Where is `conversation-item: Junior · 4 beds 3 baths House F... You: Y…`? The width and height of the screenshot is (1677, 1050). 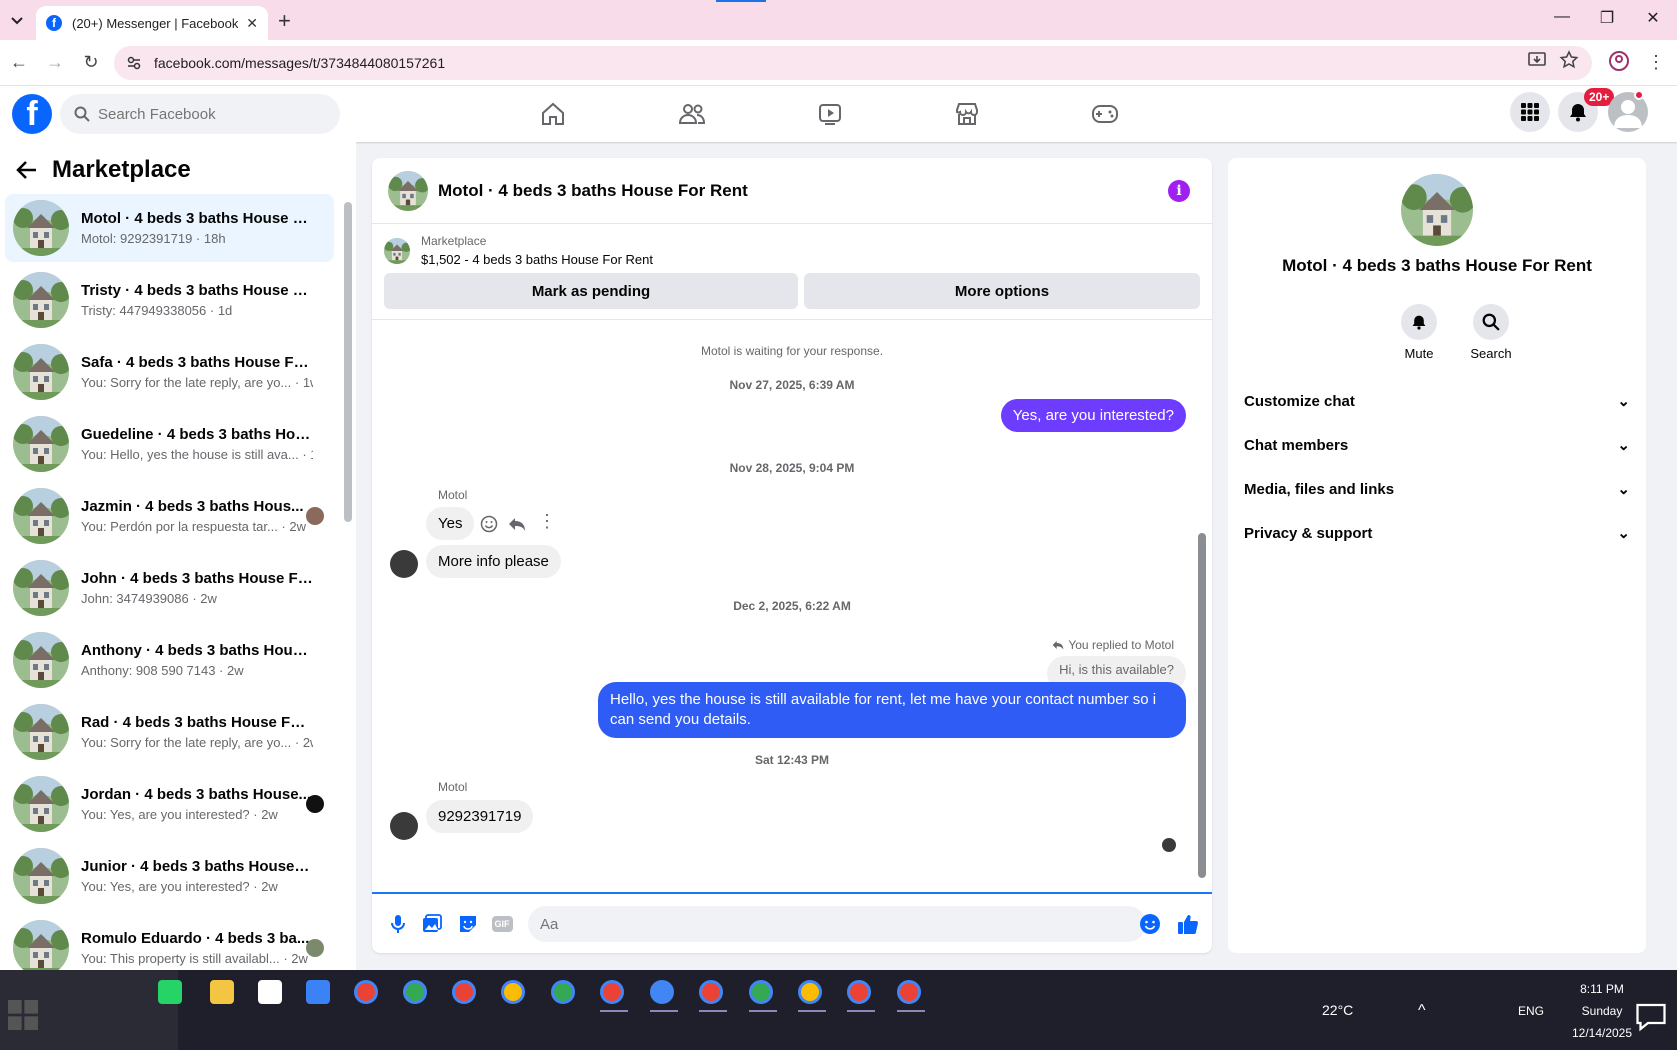 conversation-item: Junior · 4 beds 3 baths House F... You: Y… is located at coordinates (169, 876).